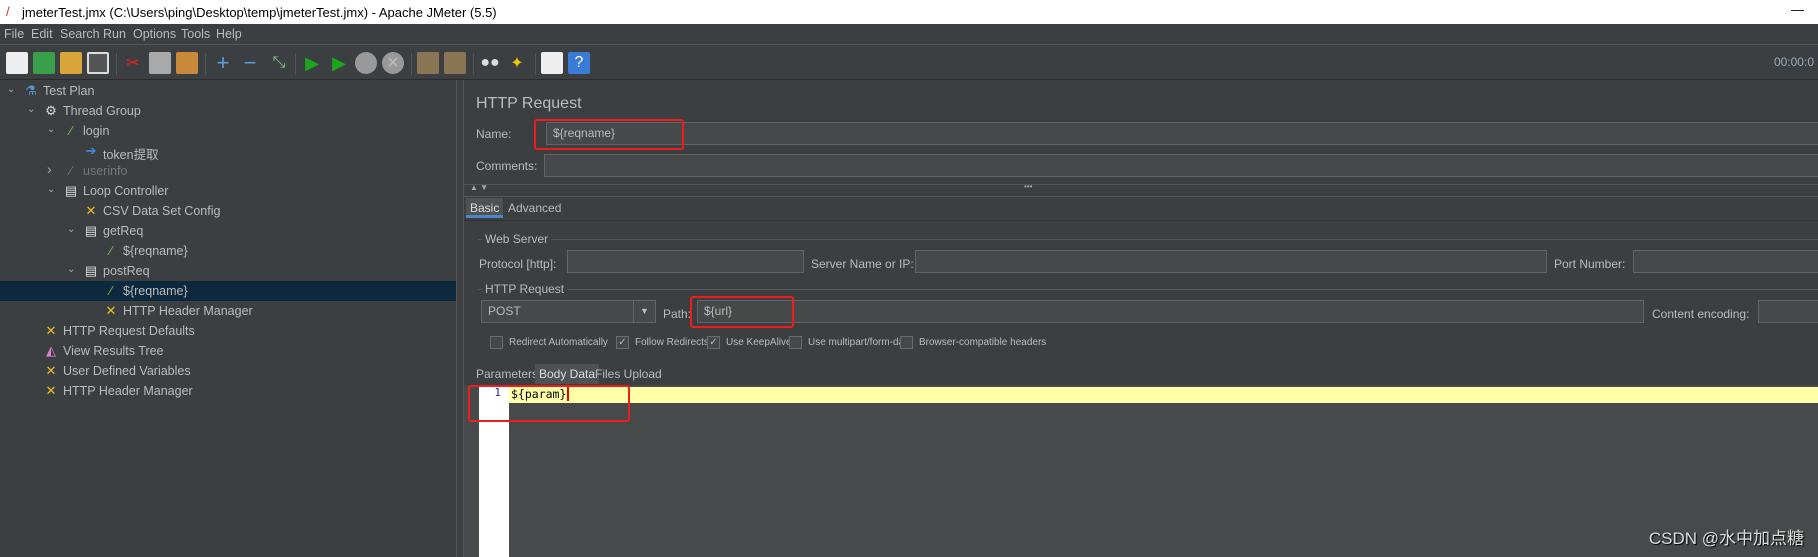  I want to click on checkbox-option: ✓ Use KeepAlive, so click(749, 342).